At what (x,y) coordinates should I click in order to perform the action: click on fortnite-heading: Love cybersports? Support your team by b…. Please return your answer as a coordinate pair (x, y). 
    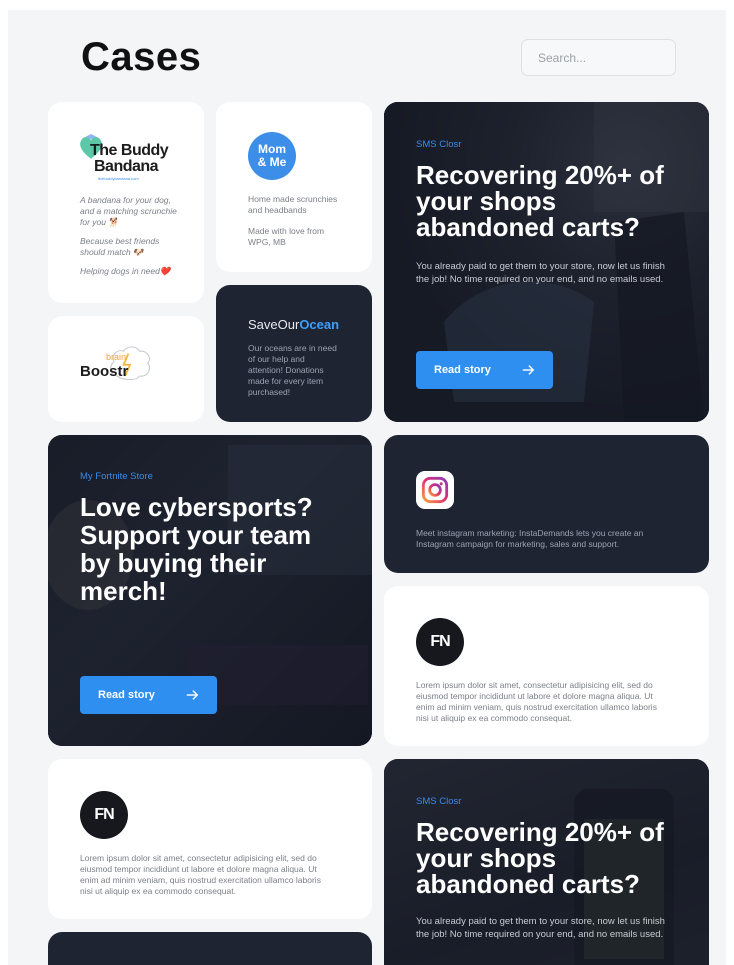
    Looking at the image, I should click on (196, 549).